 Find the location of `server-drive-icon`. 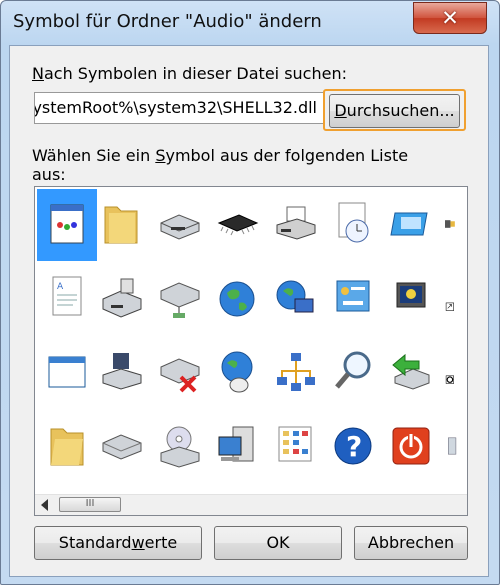

server-drive-icon is located at coordinates (122, 298).